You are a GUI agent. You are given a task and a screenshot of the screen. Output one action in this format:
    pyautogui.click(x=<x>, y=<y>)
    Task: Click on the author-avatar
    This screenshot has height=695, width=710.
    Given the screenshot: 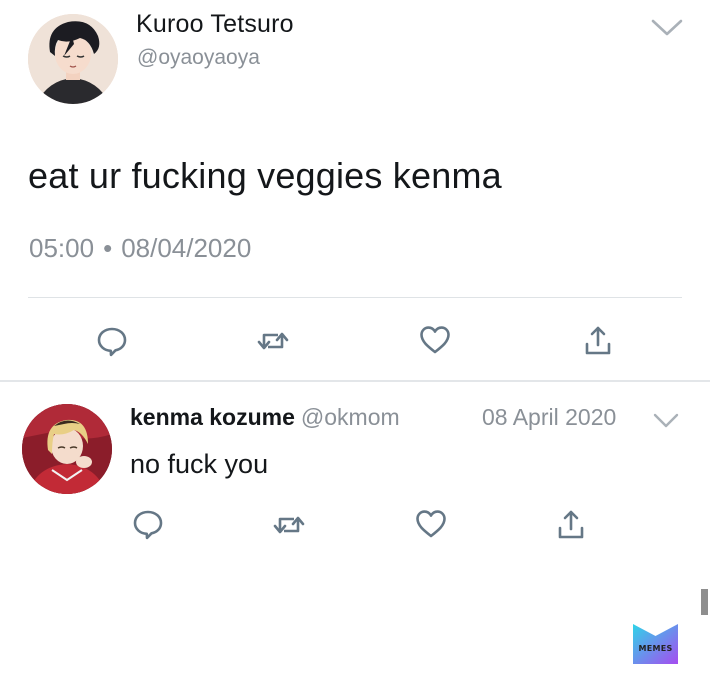 What is the action you would take?
    pyautogui.click(x=73, y=59)
    